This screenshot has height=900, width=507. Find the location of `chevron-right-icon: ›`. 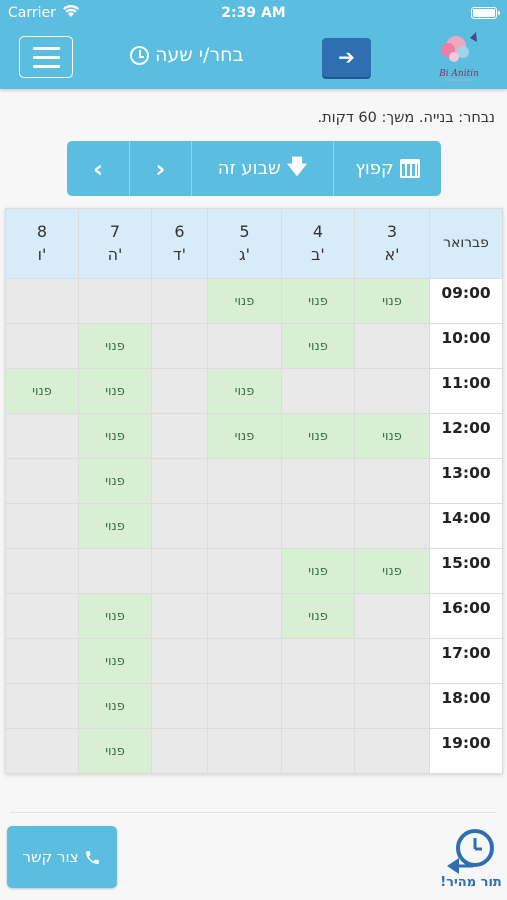

chevron-right-icon: › is located at coordinates (160, 168).